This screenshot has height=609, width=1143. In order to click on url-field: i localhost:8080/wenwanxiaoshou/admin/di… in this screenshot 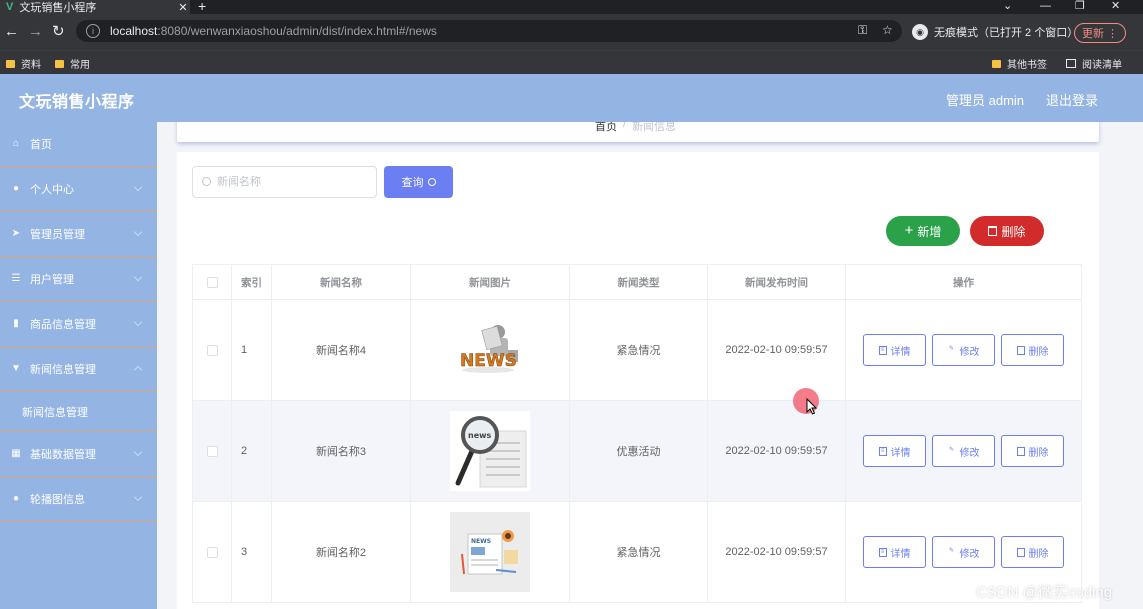, I will do `click(489, 31)`.